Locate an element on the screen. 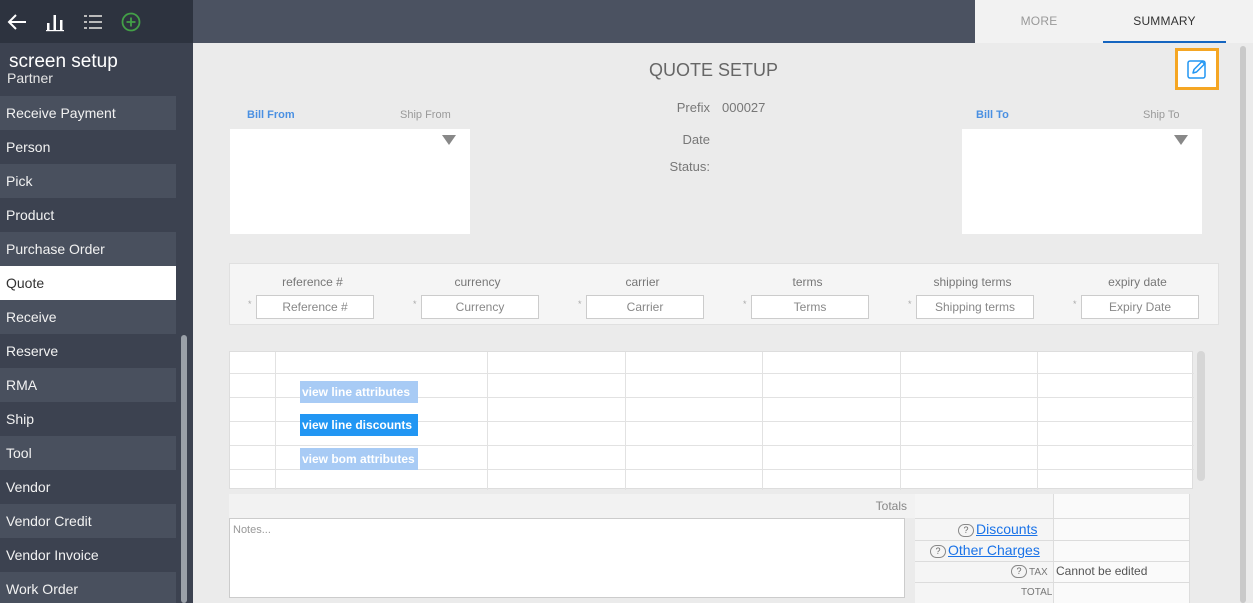 The height and width of the screenshot is (603, 1253). prefix-value: 000027 is located at coordinates (744, 107).